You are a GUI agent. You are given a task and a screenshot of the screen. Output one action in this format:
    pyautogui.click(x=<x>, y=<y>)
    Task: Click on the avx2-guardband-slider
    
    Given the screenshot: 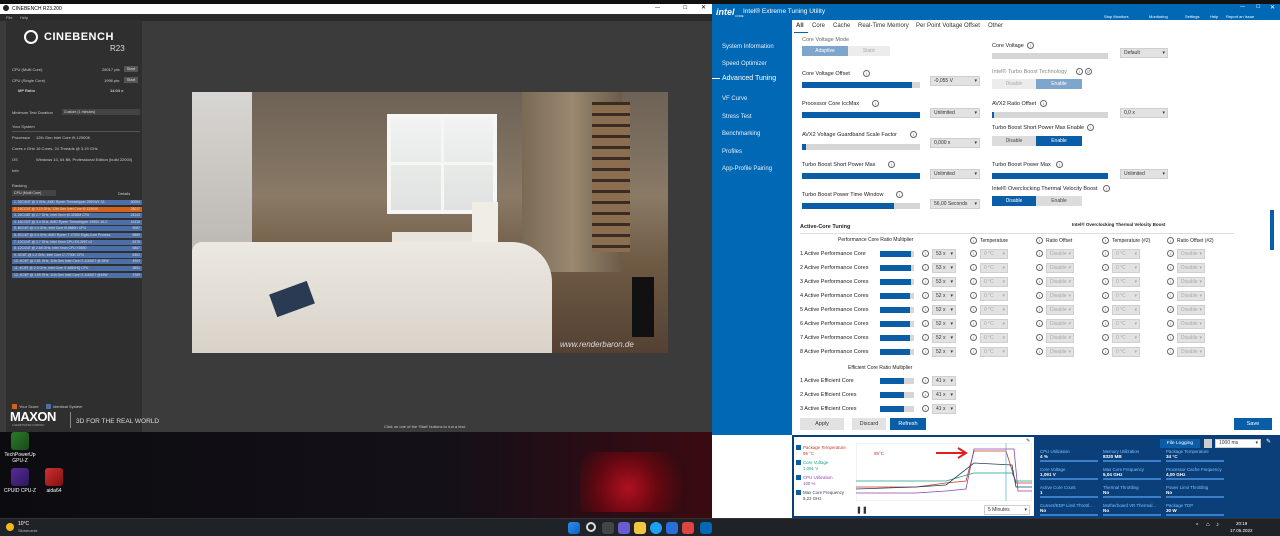 What is the action you would take?
    pyautogui.click(x=861, y=147)
    